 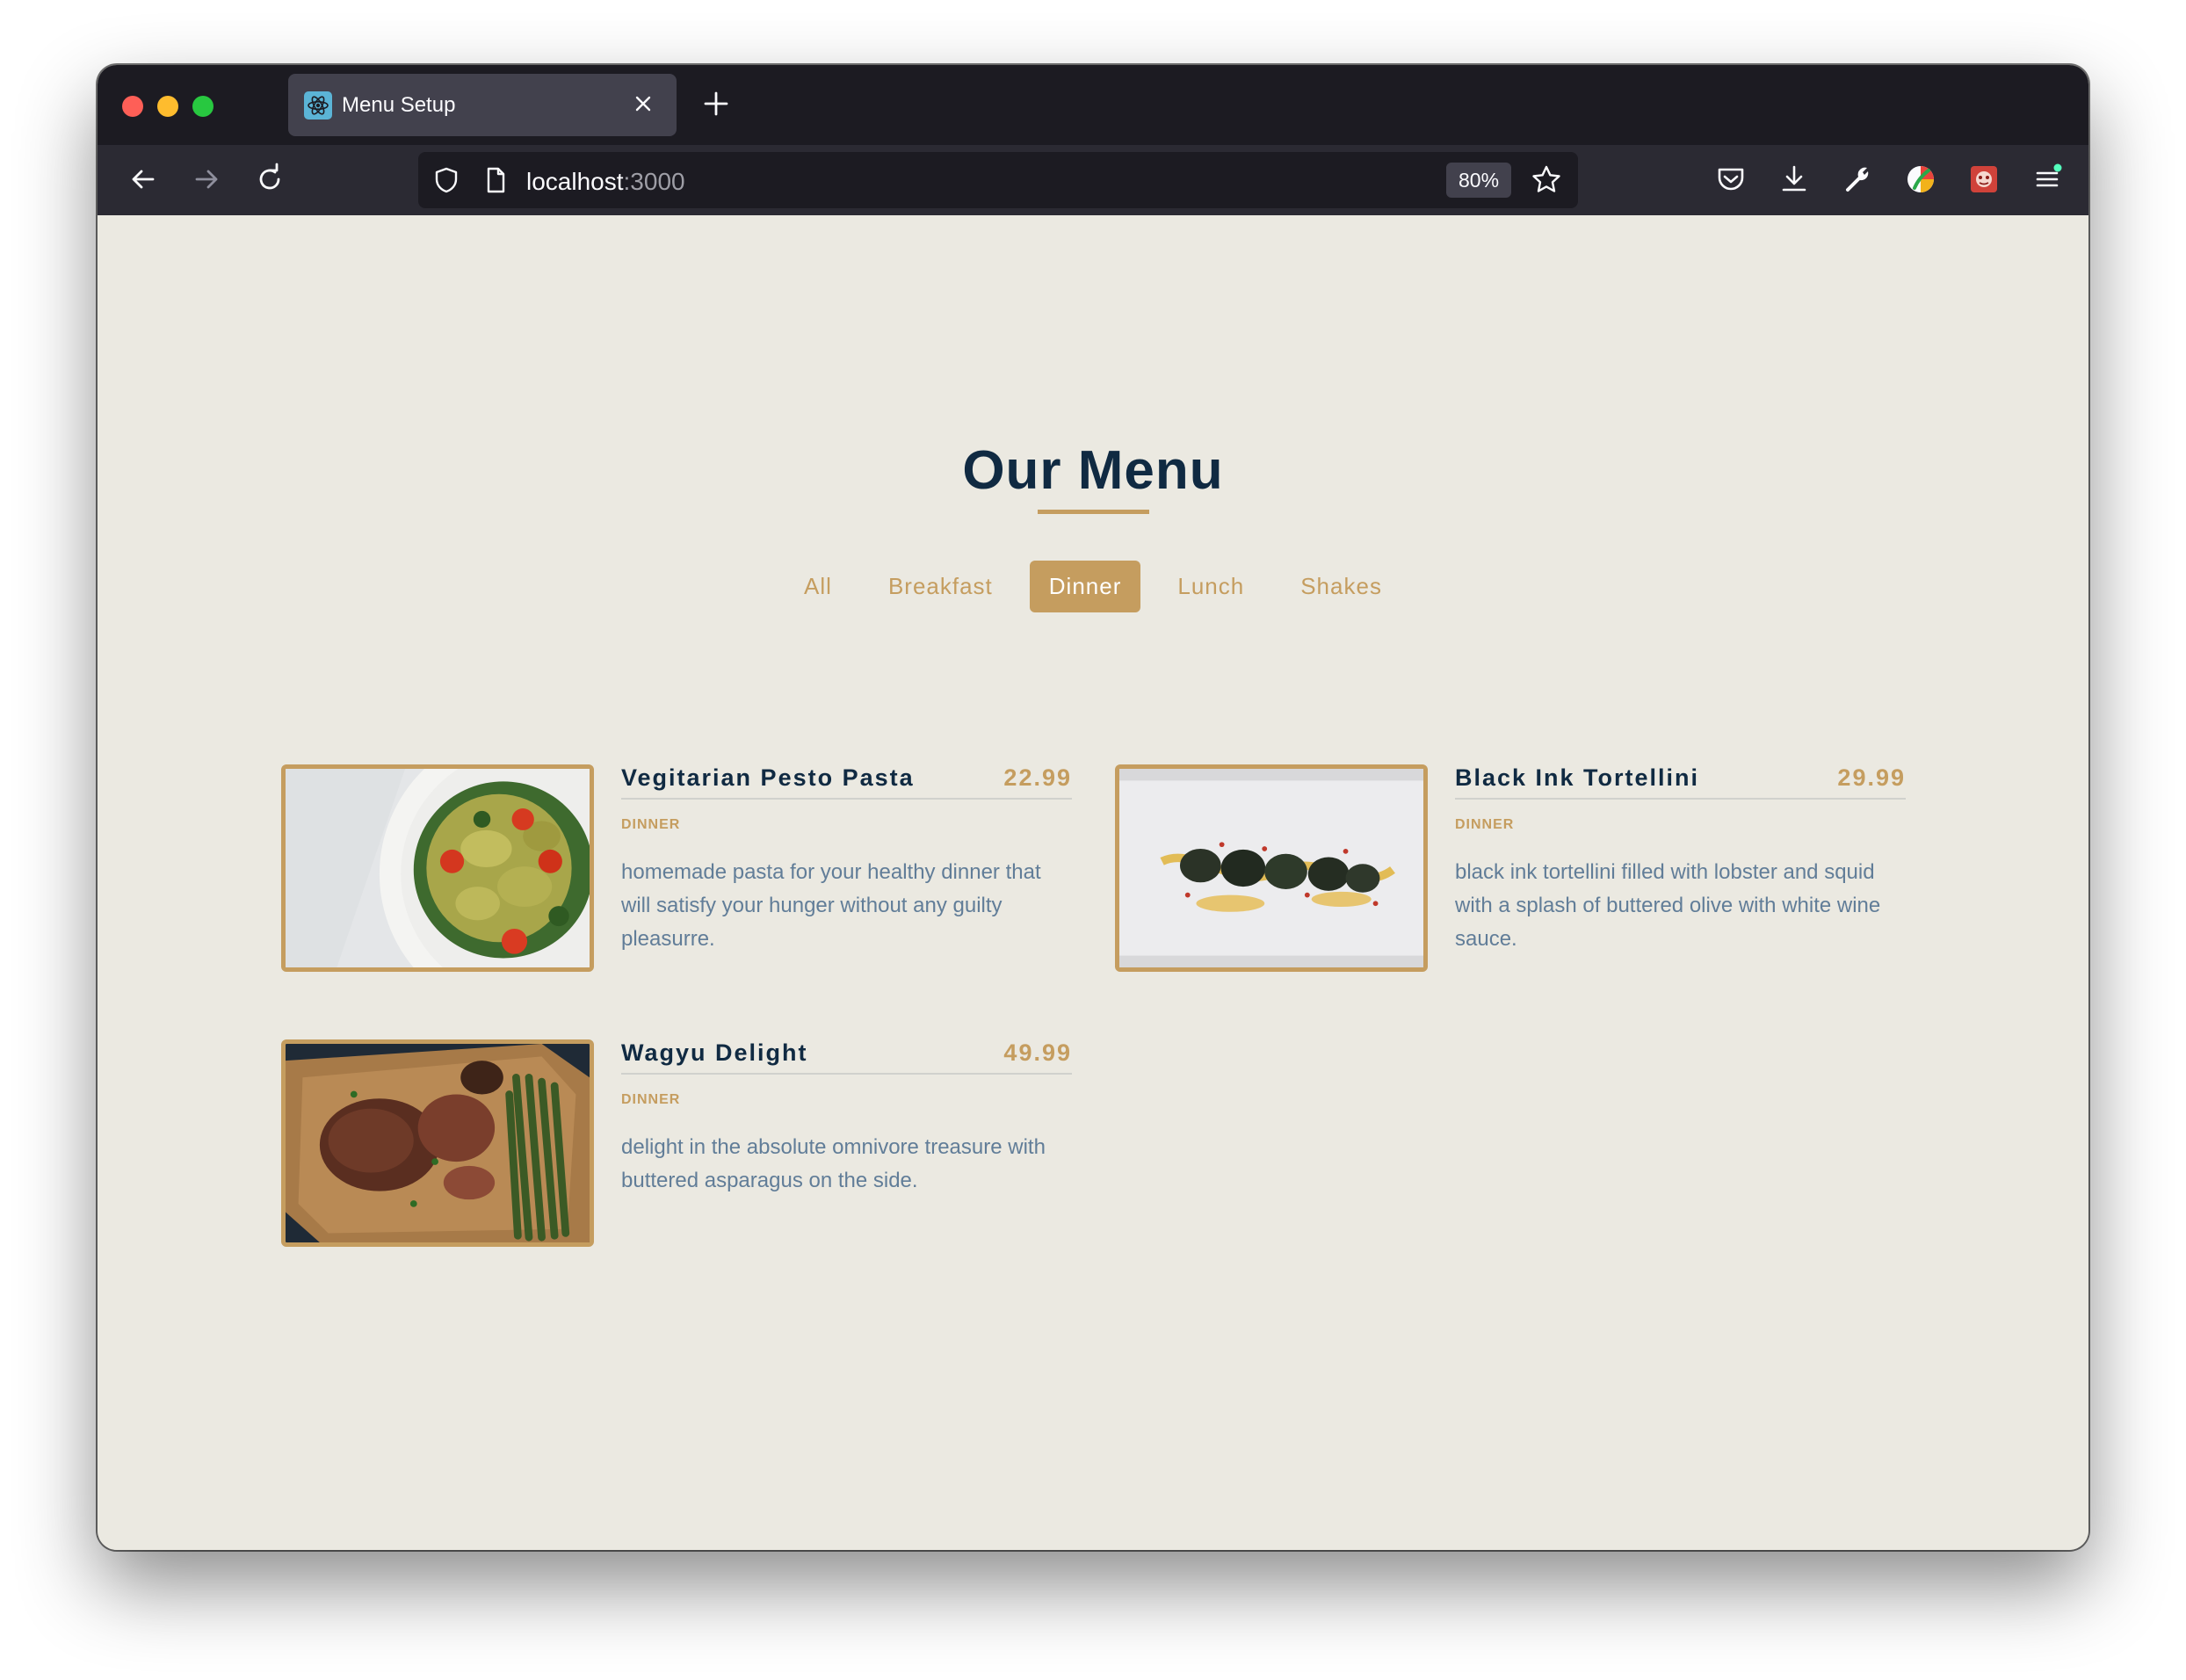 What do you see at coordinates (940, 586) in the screenshot?
I see `filter-breakfast-button: Breakfast` at bounding box center [940, 586].